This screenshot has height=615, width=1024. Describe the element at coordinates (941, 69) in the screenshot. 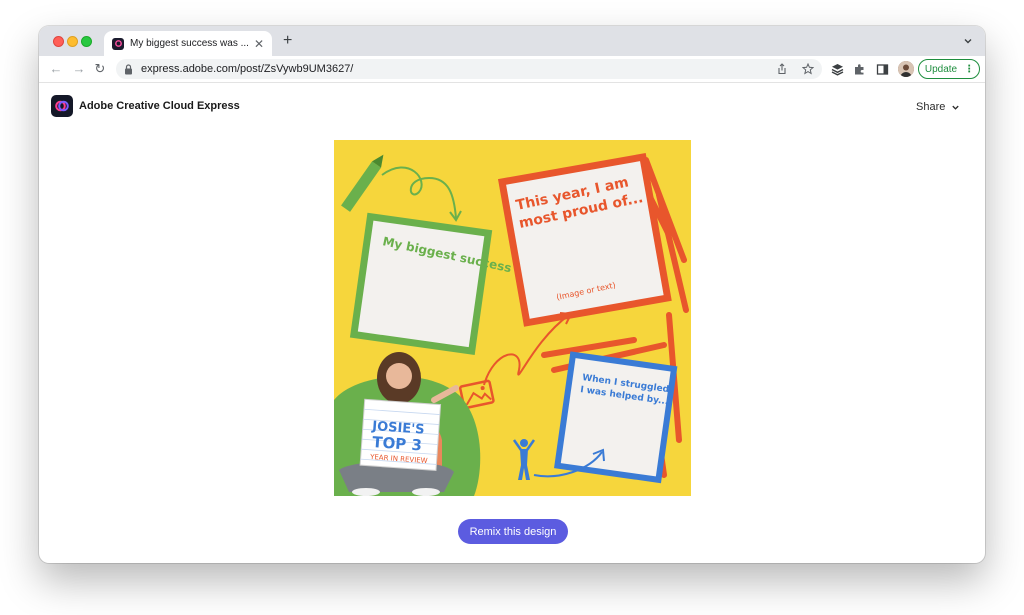

I see `update-label: Update` at that location.